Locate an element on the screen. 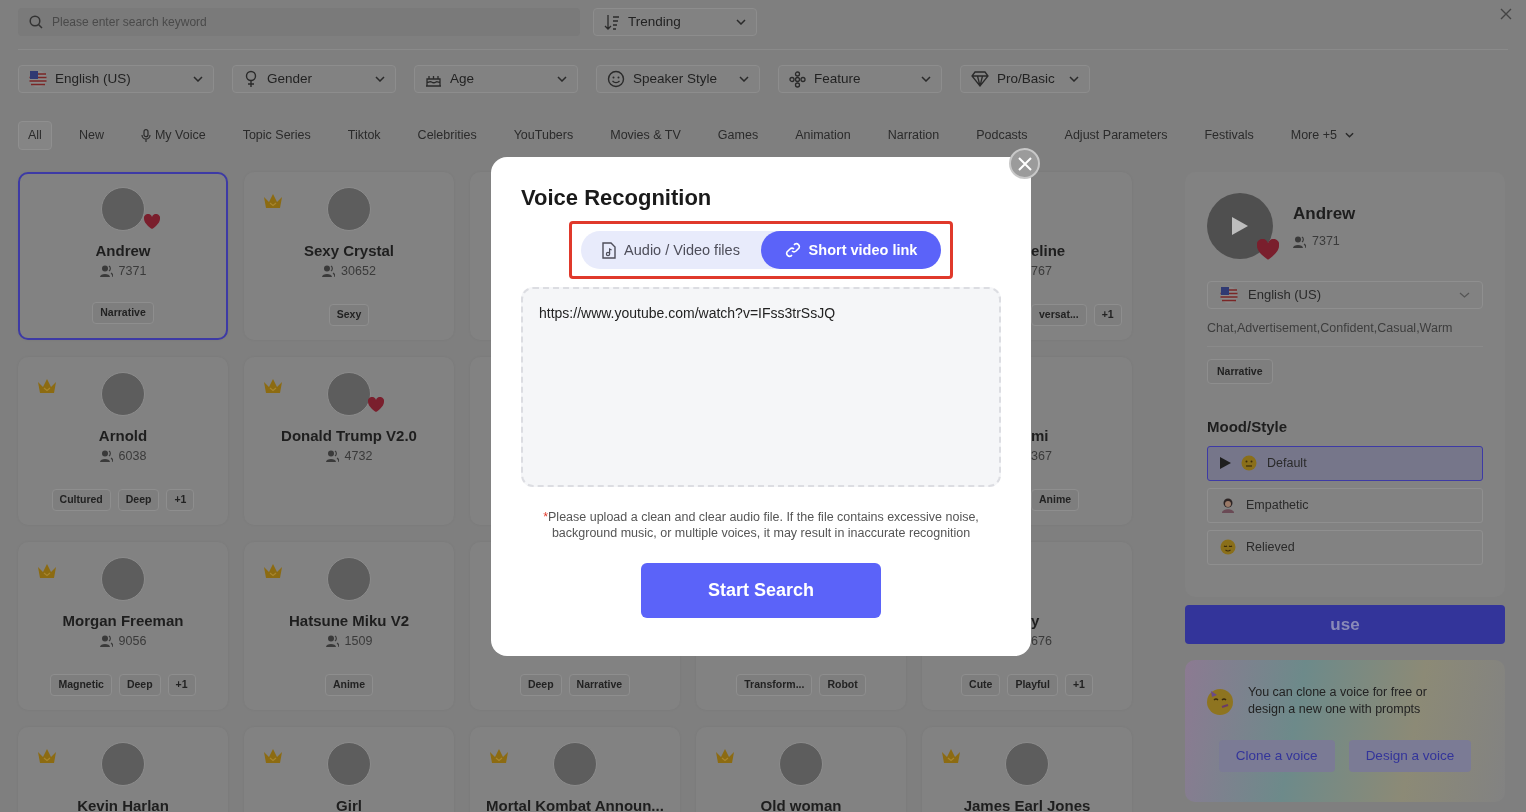  mood-option: Empathetic is located at coordinates (1345, 505).